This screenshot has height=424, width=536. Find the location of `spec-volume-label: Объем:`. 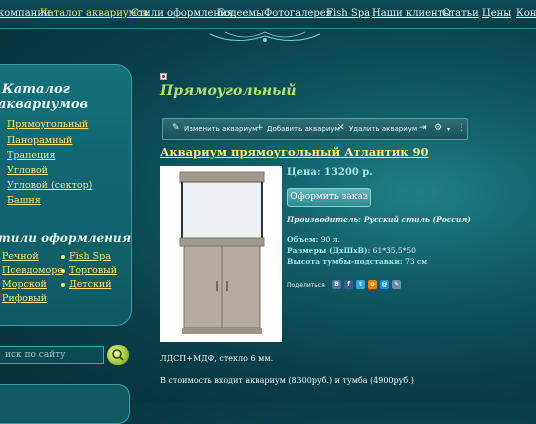

spec-volume-label: Объем: is located at coordinates (303, 239).